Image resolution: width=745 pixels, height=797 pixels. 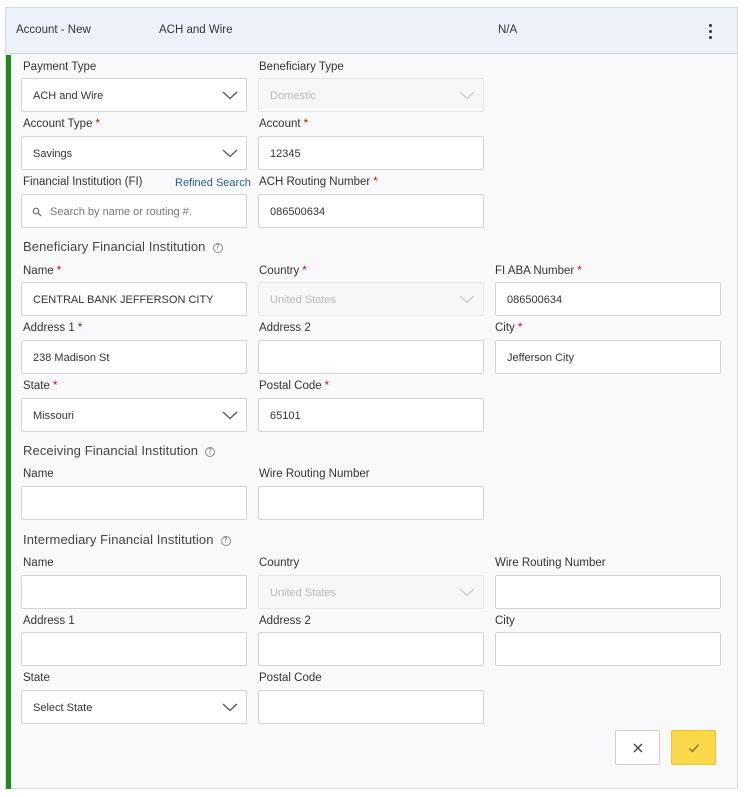 What do you see at coordinates (53, 328) in the screenshot?
I see `beneficiary-address1-label: Address 1 *` at bounding box center [53, 328].